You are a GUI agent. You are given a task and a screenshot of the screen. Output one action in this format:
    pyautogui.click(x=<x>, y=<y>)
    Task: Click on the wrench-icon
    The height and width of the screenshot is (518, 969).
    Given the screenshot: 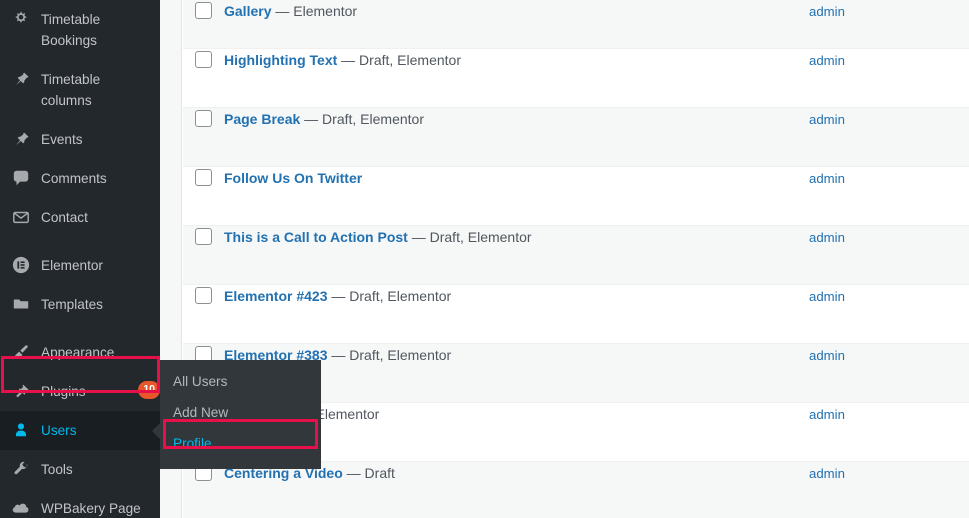 What is the action you would take?
    pyautogui.click(x=21, y=469)
    